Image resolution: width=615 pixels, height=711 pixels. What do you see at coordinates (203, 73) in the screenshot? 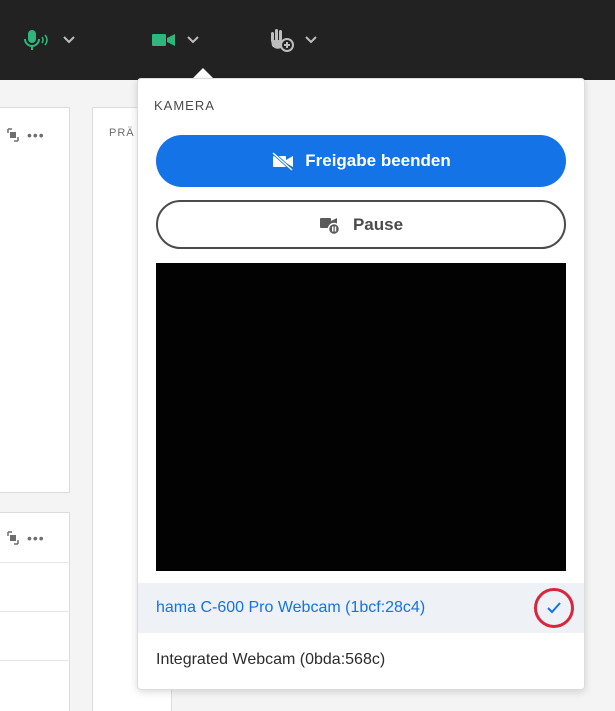
I see `popover-arrow` at bounding box center [203, 73].